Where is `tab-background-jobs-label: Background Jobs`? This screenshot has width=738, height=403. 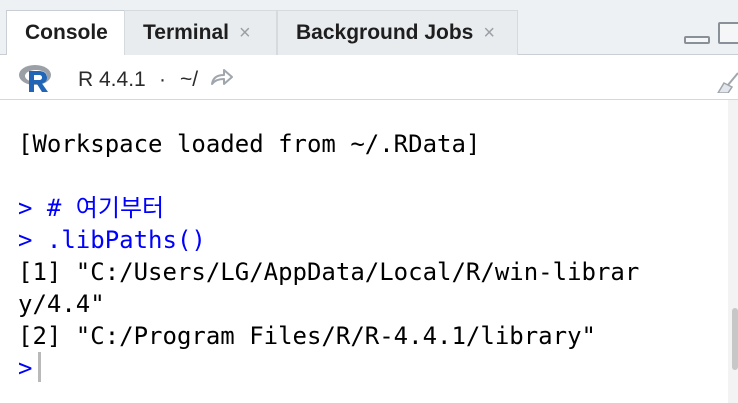 tab-background-jobs-label: Background Jobs is located at coordinates (385, 32).